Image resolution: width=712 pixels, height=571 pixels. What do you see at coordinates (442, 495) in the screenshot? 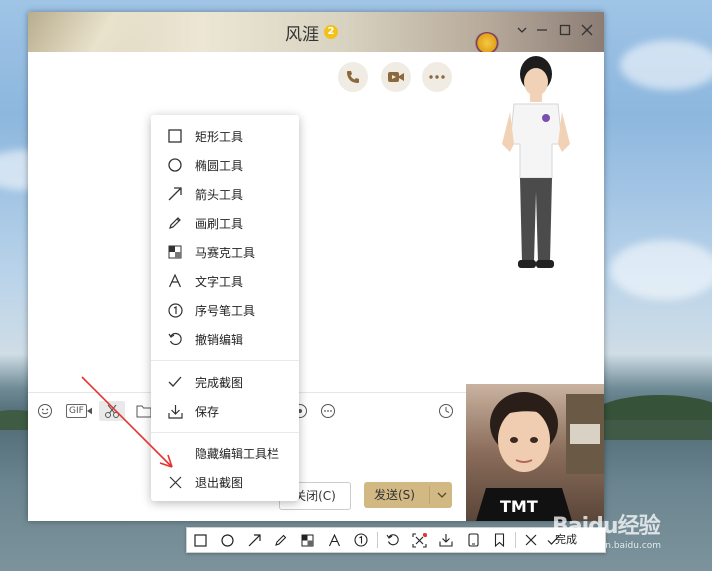
I see `chevron-down-icon` at bounding box center [442, 495].